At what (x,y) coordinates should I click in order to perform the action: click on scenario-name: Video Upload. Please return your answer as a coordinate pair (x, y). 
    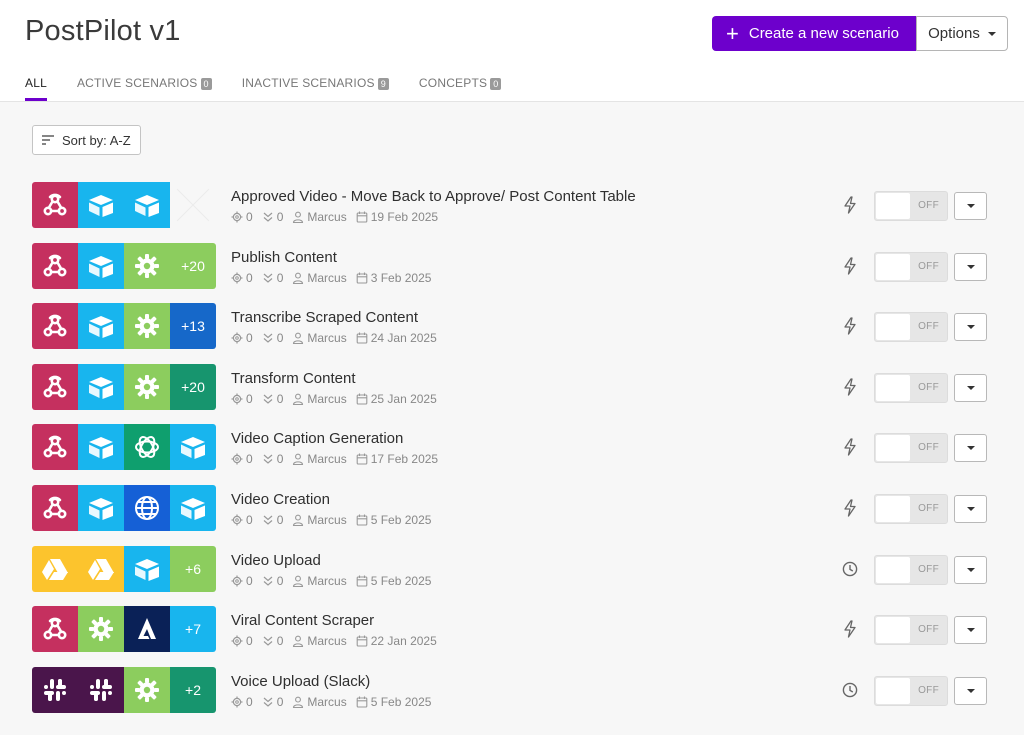
    Looking at the image, I should click on (276, 560).